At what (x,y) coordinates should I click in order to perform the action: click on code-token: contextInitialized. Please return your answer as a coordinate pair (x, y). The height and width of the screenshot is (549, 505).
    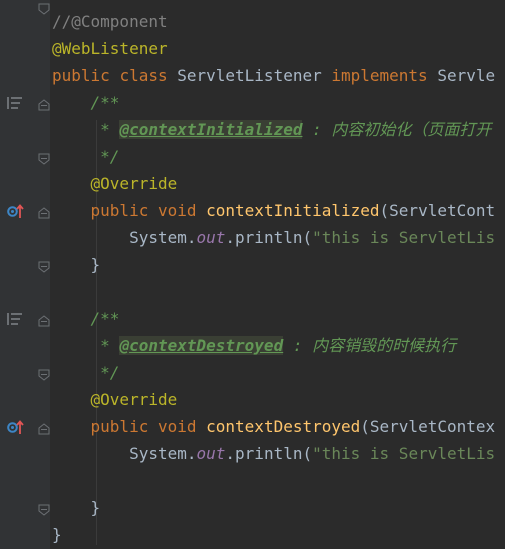
    Looking at the image, I should click on (293, 210).